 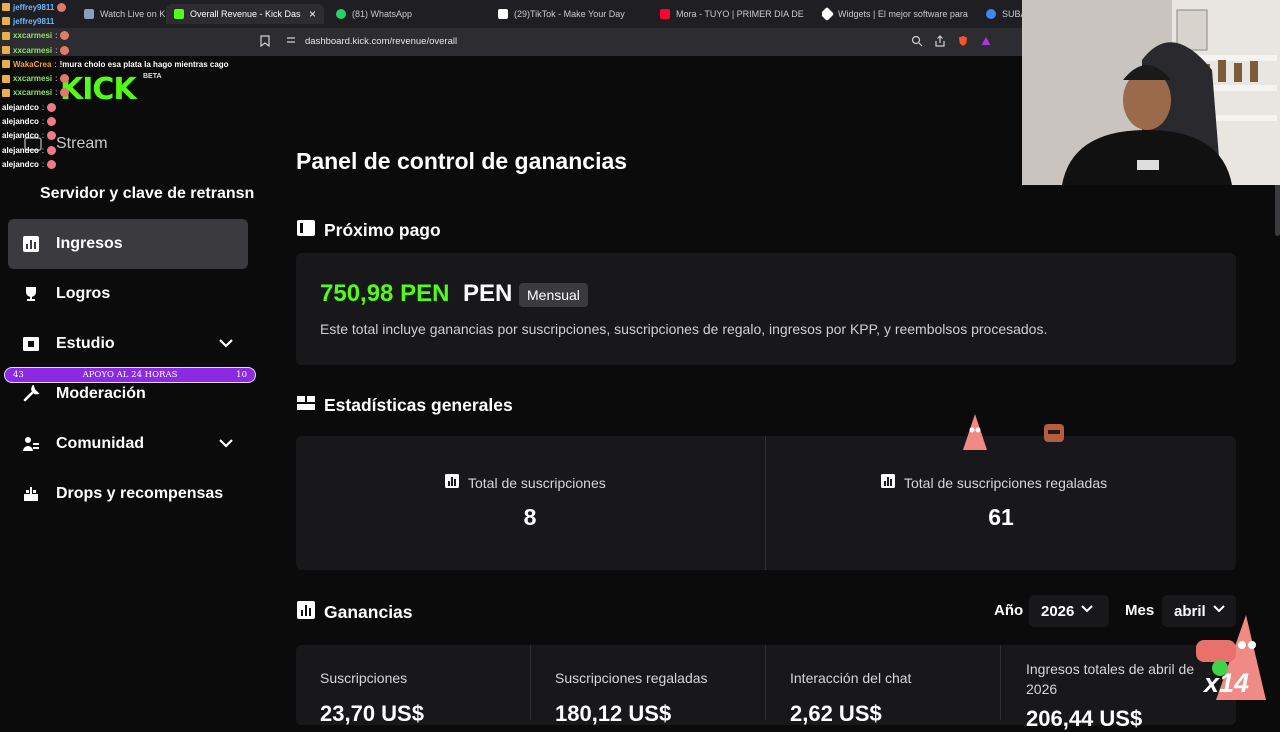 What do you see at coordinates (368, 612) in the screenshot?
I see `section-title: Ganancias` at bounding box center [368, 612].